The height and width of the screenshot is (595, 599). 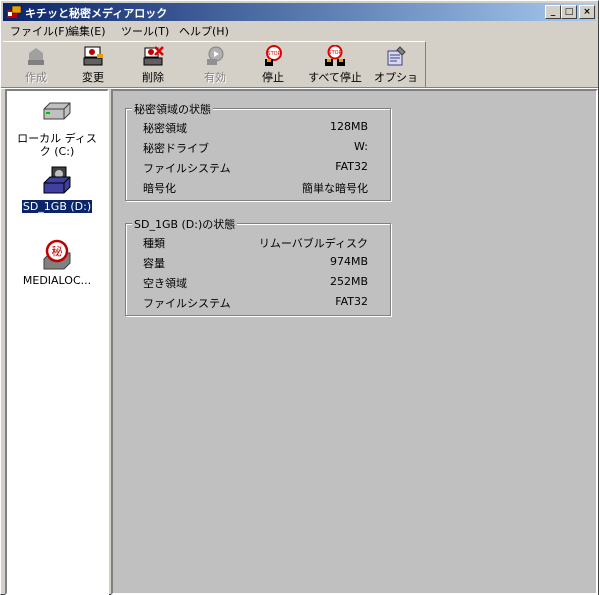 I want to click on create-icon, so click(x=36, y=56).